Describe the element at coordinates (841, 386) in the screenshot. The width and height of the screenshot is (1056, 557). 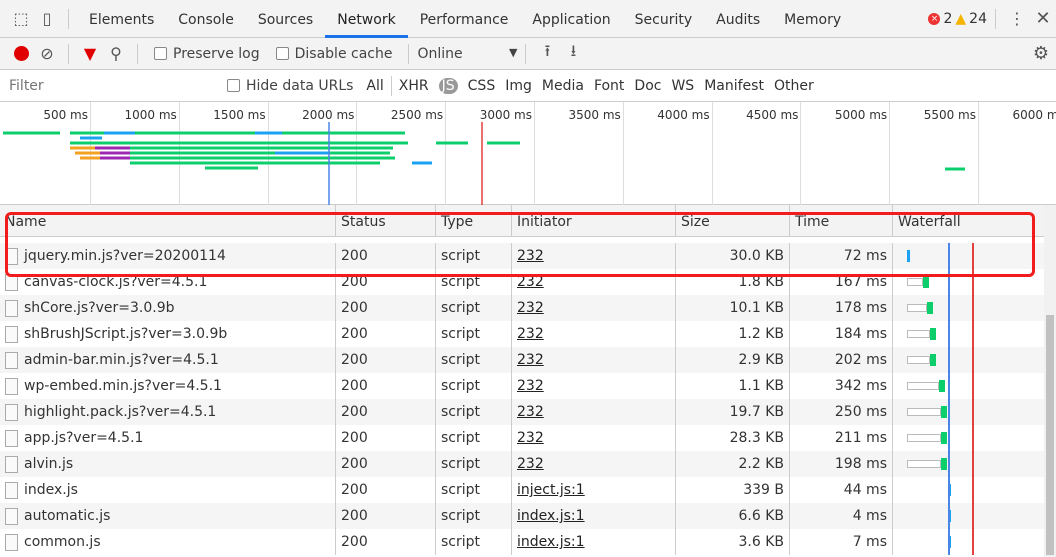
I see `cell-time: 342 ms` at that location.